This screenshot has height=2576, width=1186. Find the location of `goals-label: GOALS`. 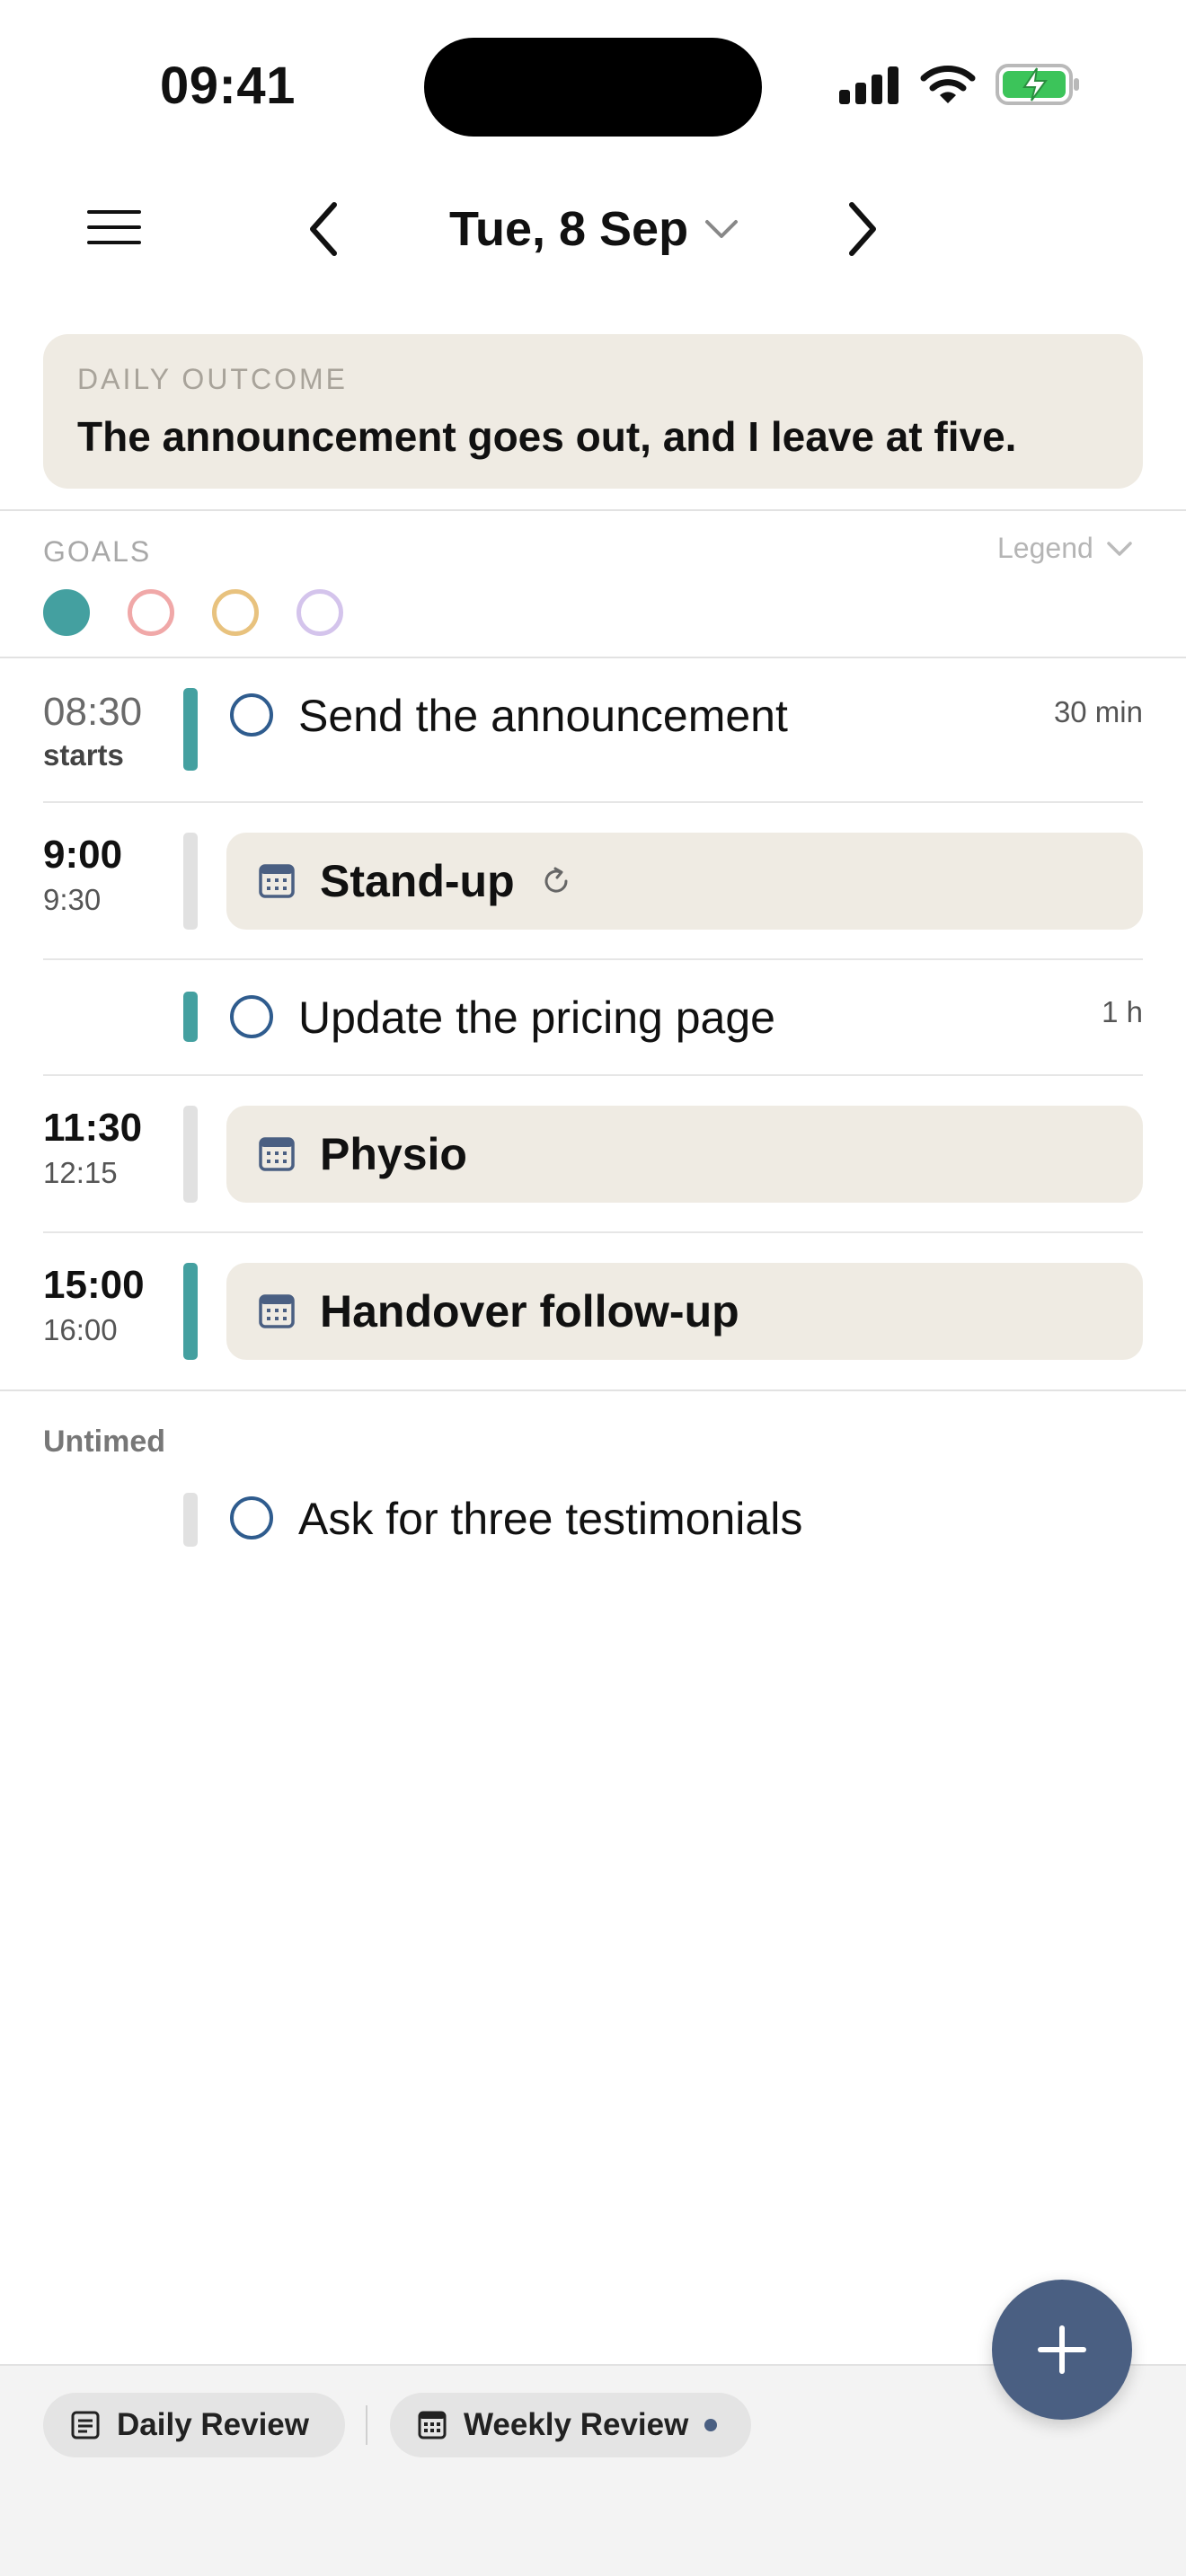

goals-label: GOALS is located at coordinates (97, 551).